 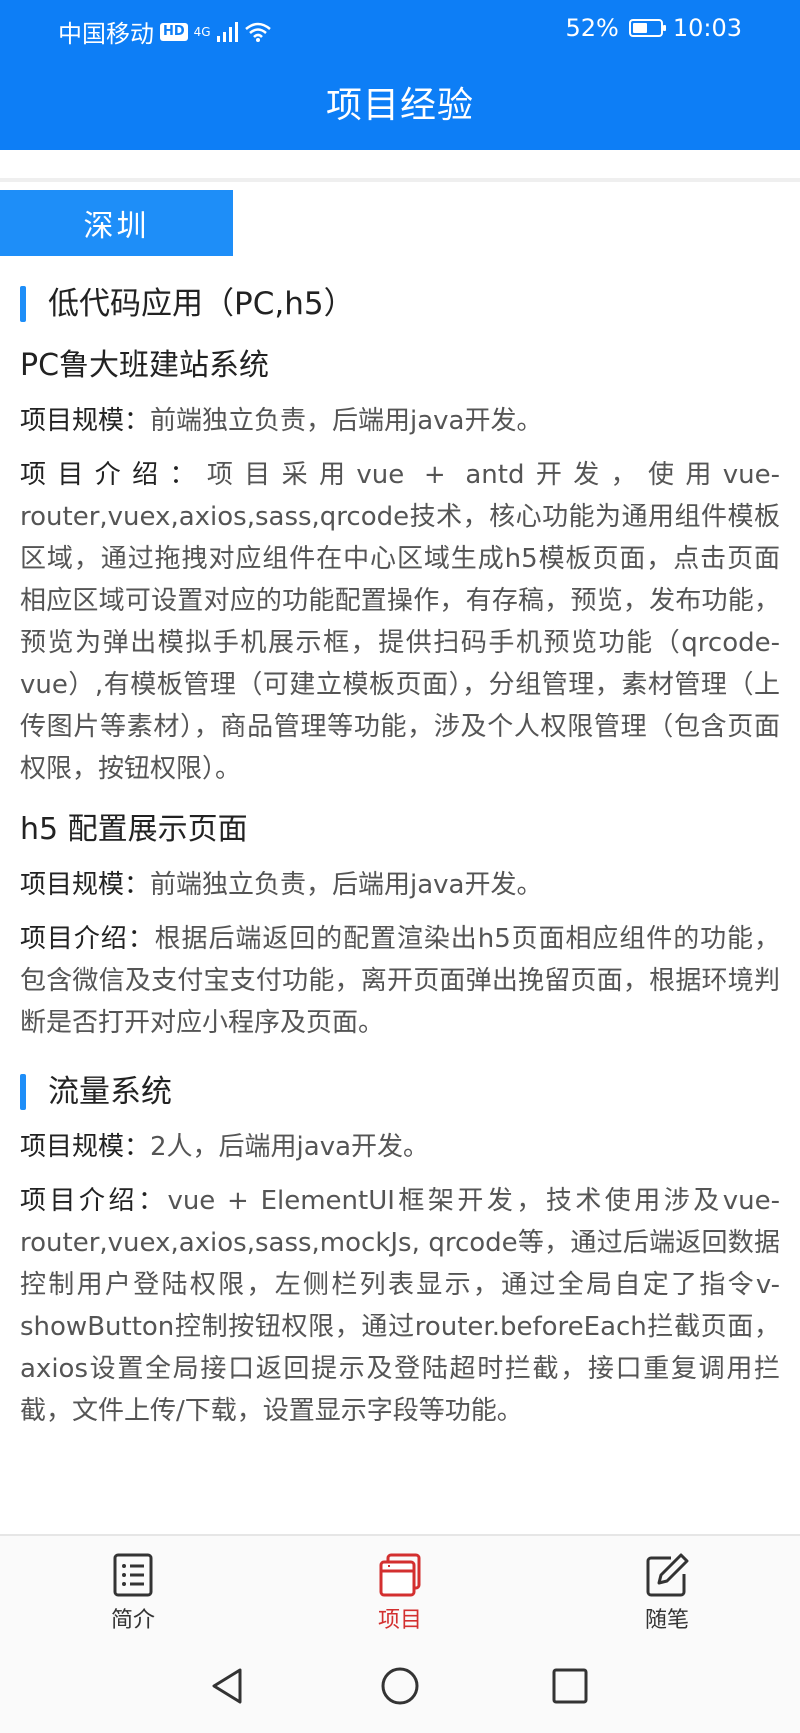 I want to click on tab-notes: 随笔, so click(x=667, y=1591).